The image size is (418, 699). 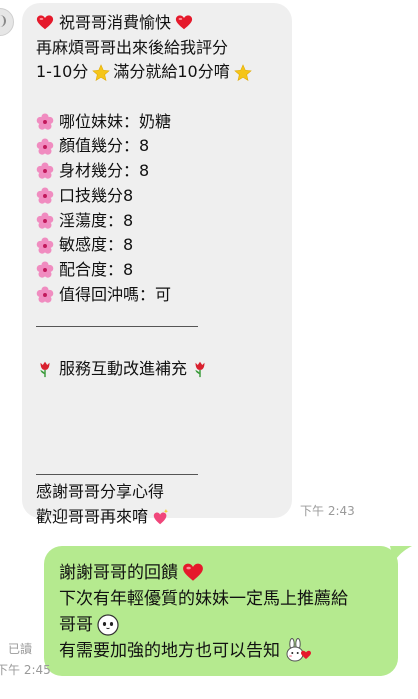 I want to click on sparkle-heart-icon, so click(x=161, y=517).